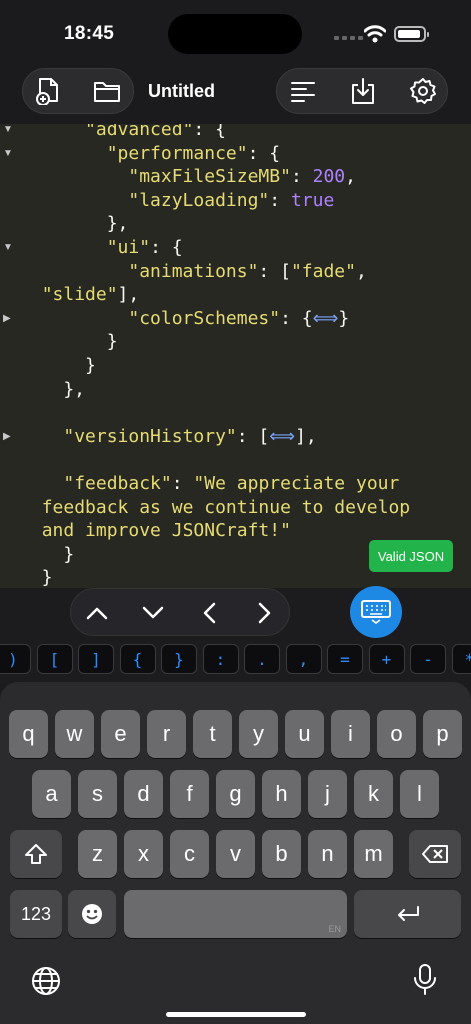  Describe the element at coordinates (46, 981) in the screenshot. I see `globe-icon` at that location.